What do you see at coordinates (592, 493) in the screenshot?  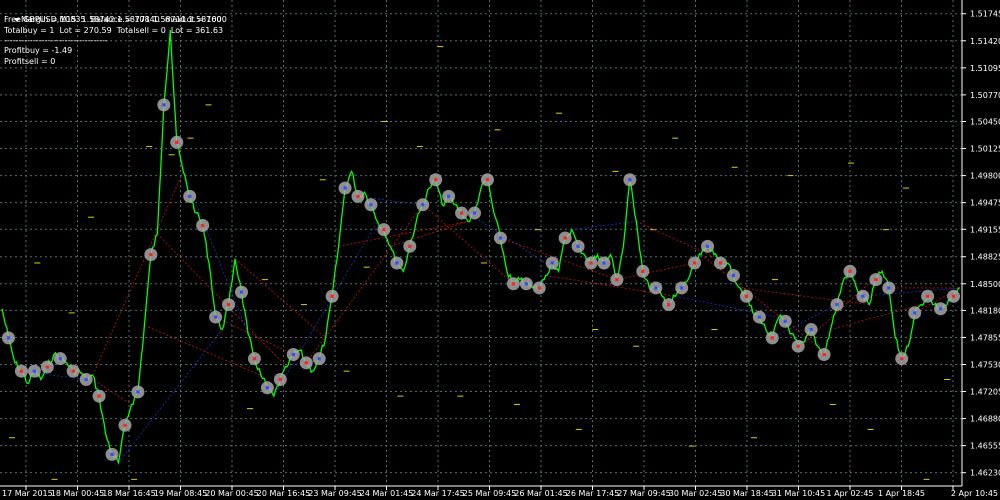 I see `x-tick-label: 26 Mar 17:45` at bounding box center [592, 493].